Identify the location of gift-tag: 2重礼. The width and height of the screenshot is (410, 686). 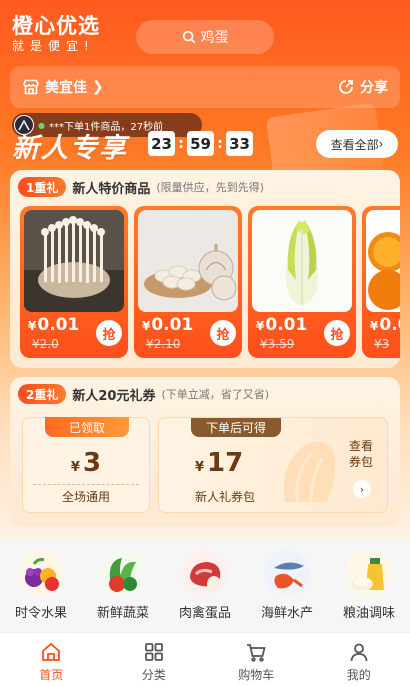
(42, 394).